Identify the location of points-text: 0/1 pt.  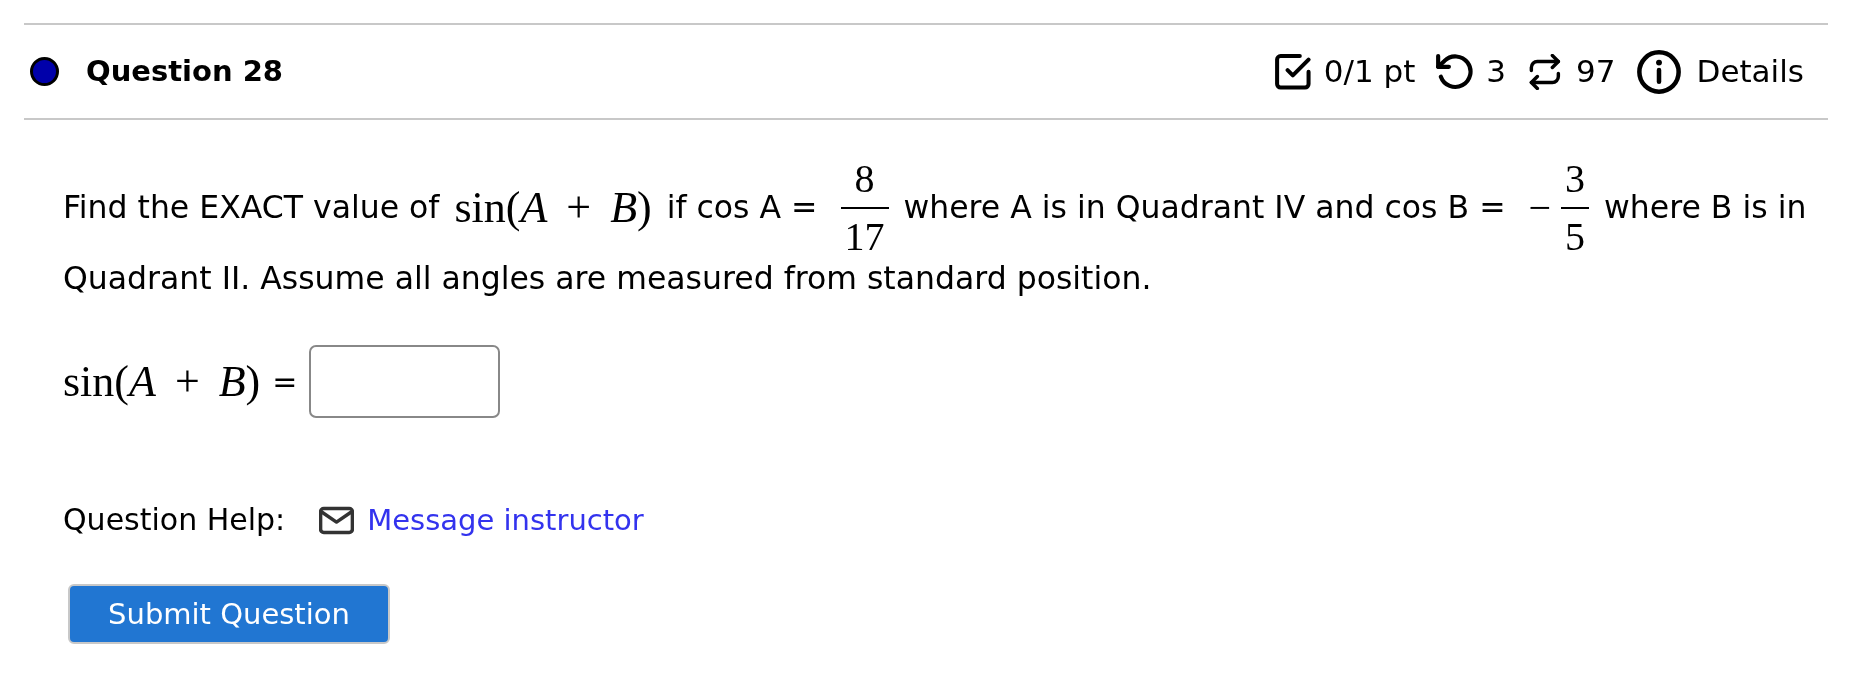
(1369, 71).